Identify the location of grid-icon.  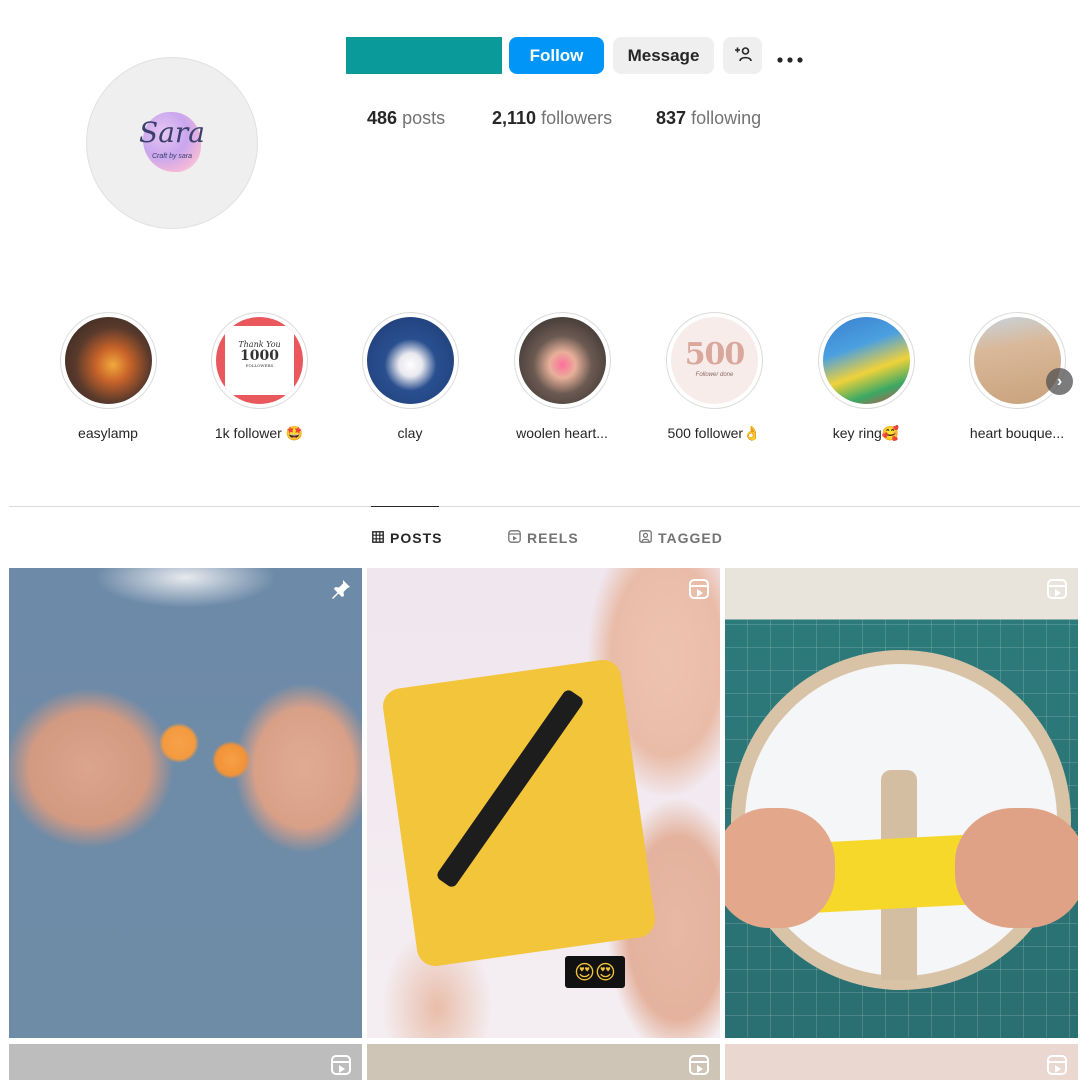
(378, 538).